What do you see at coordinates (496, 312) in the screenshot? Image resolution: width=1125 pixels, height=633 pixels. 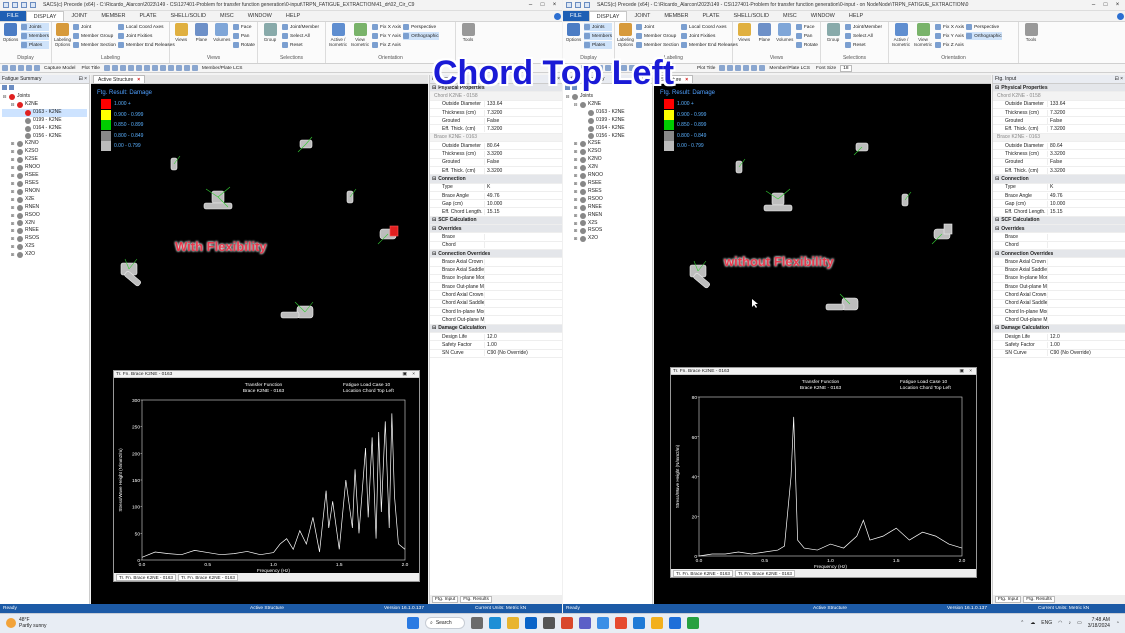 I see `property-row: Chord In-plane Mome` at bounding box center [496, 312].